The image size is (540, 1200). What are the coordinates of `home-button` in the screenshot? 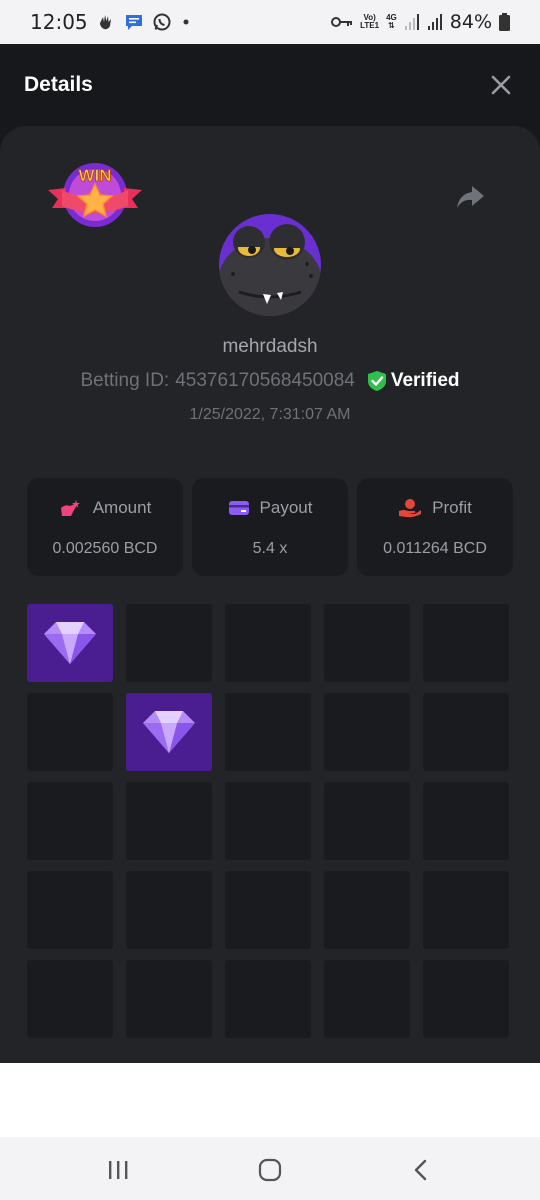 It's located at (270, 1170).